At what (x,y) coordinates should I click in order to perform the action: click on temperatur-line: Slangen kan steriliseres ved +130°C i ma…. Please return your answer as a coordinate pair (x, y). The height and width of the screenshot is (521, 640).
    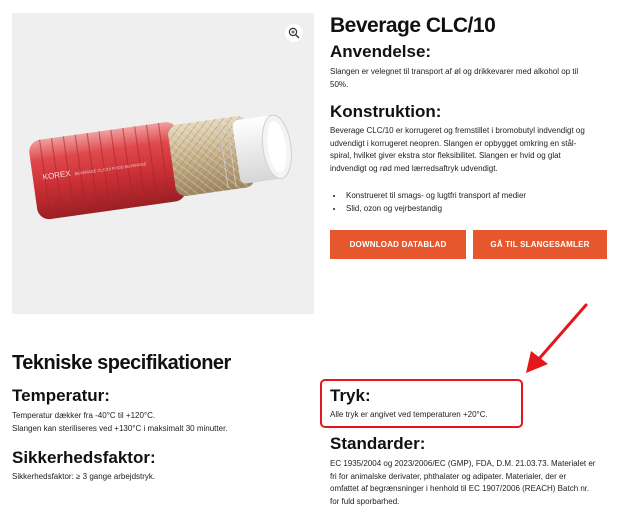
    Looking at the image, I should click on (120, 428).